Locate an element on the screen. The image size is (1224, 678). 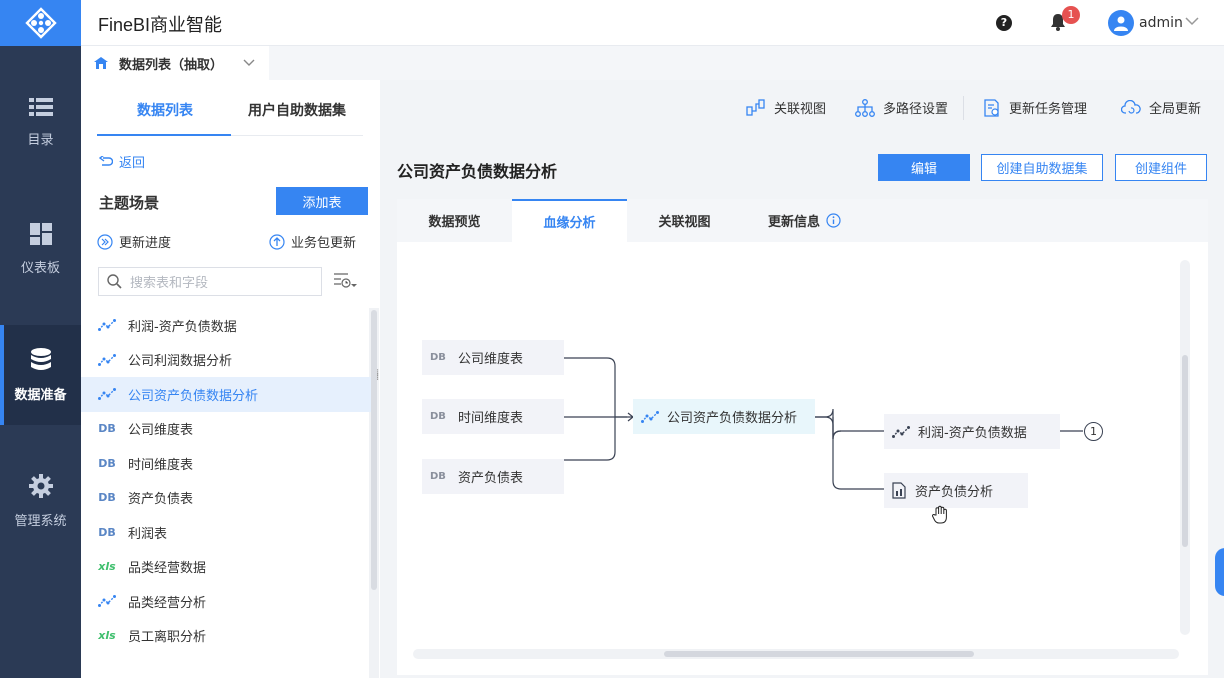
relation-view-label: 关联视图 is located at coordinates (800, 109).